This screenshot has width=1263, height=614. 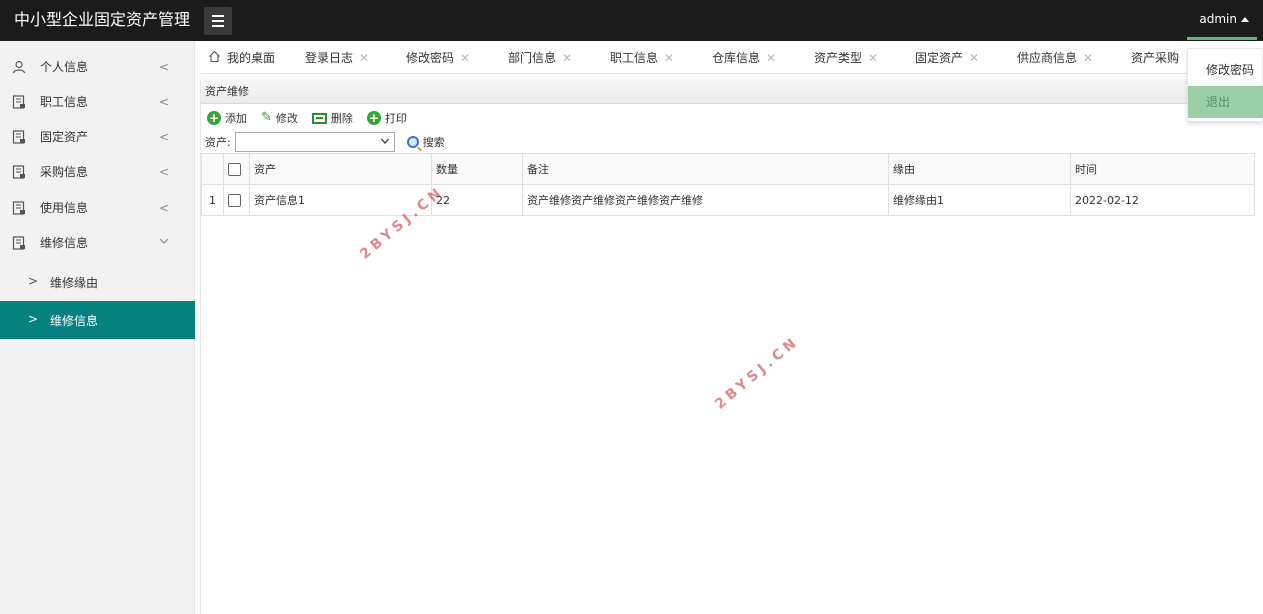 I want to click on tab-label: 职工信息, so click(x=634, y=58).